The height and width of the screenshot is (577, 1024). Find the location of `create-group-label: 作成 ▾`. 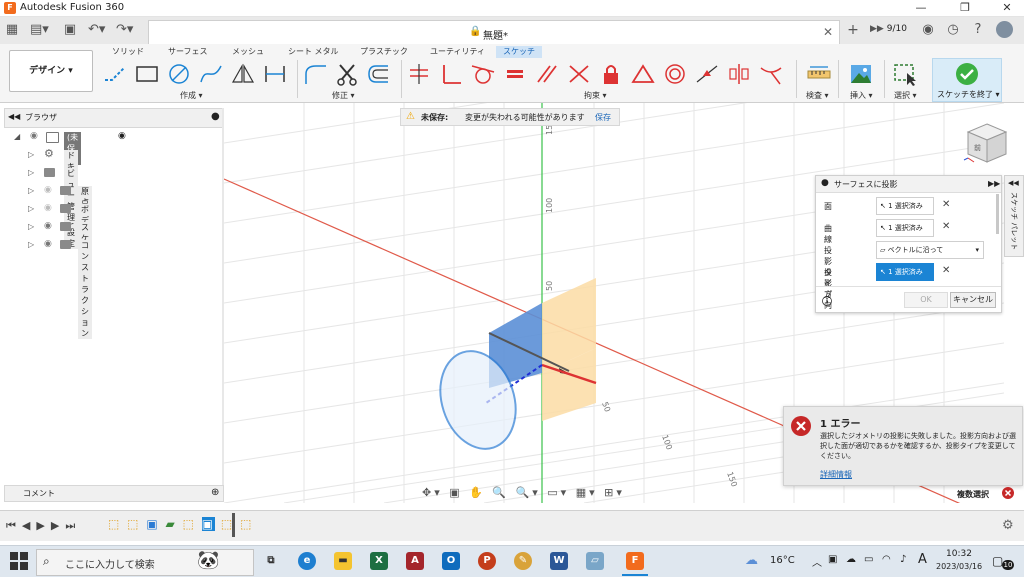

create-group-label: 作成 ▾ is located at coordinates (191, 95).